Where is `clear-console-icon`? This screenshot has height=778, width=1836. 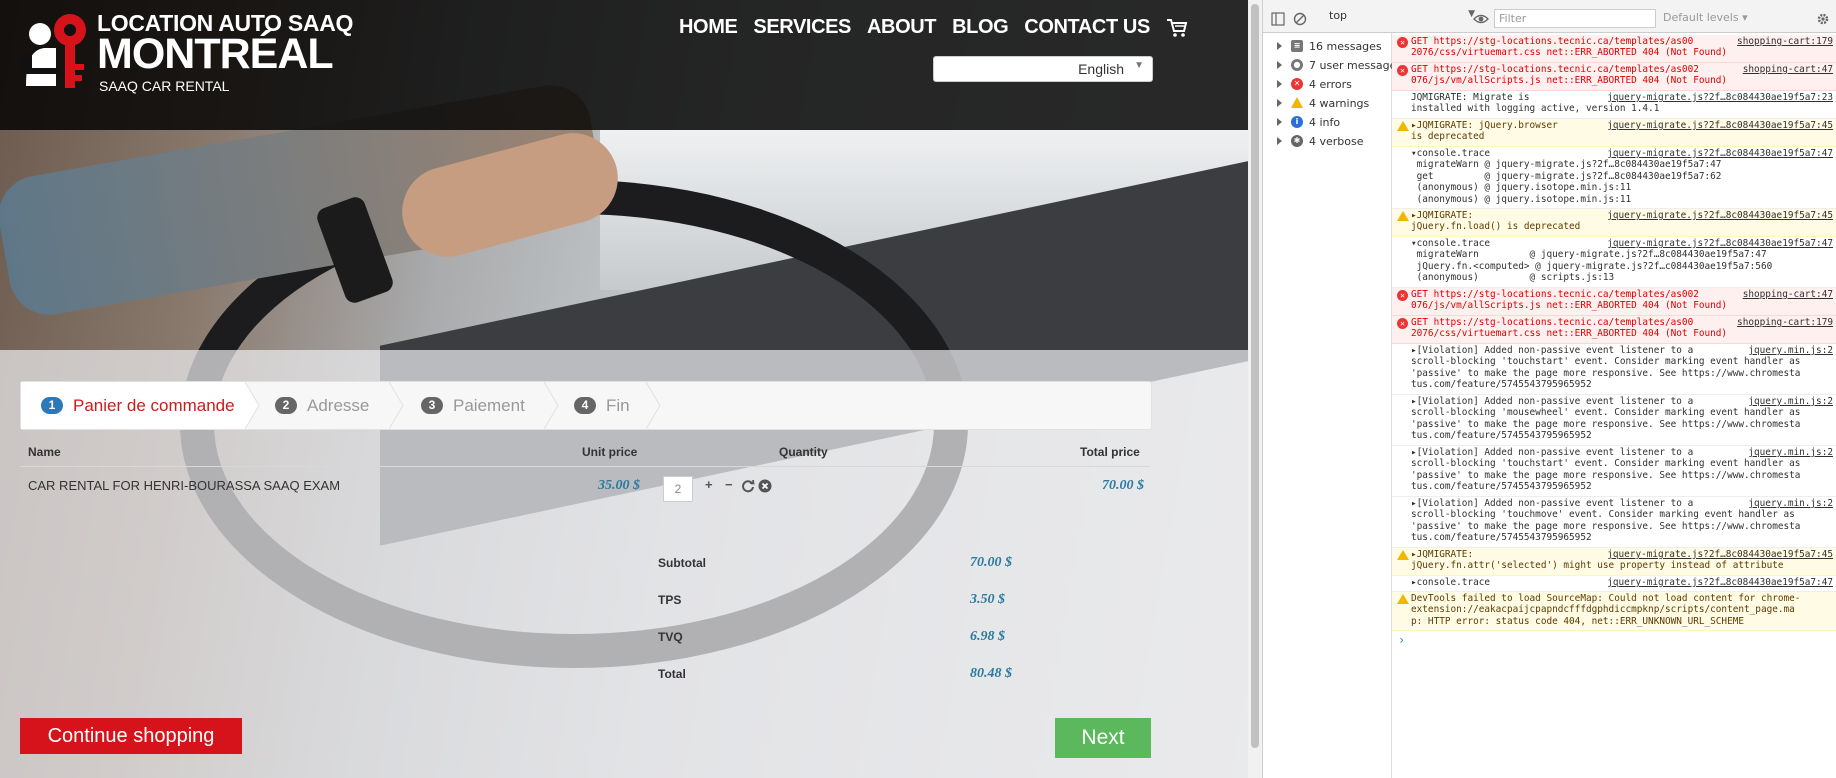 clear-console-icon is located at coordinates (1300, 19).